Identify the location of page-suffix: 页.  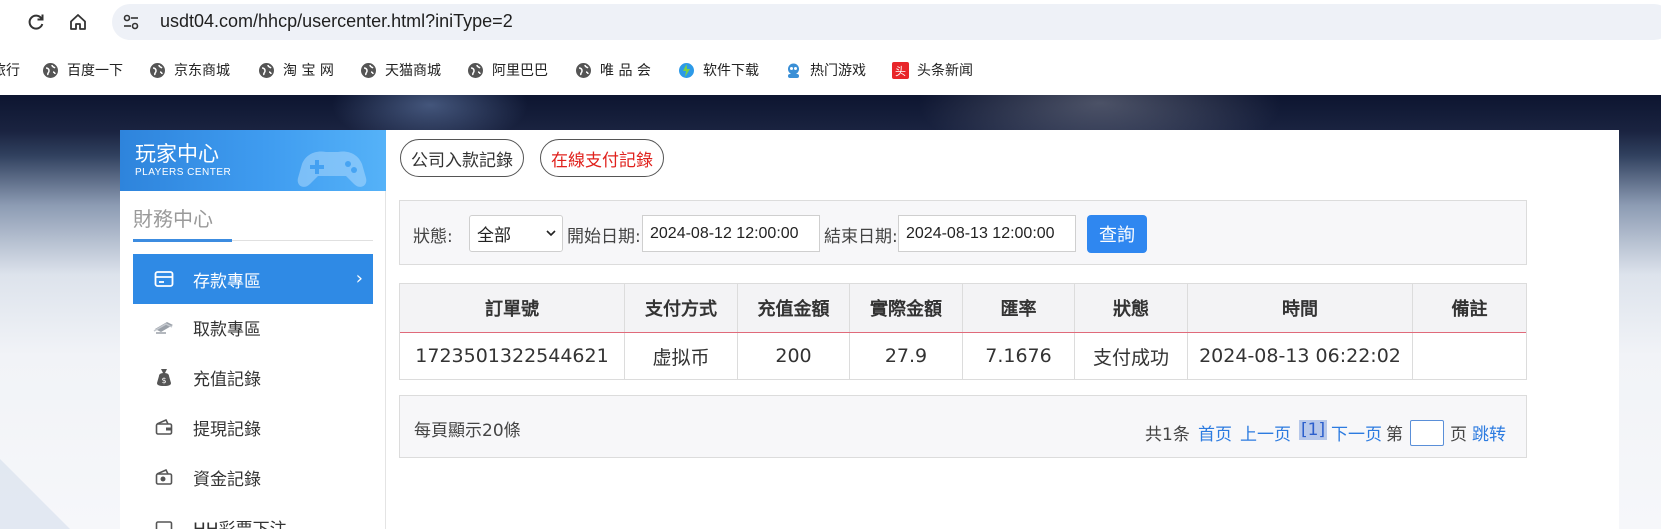
(1458, 435).